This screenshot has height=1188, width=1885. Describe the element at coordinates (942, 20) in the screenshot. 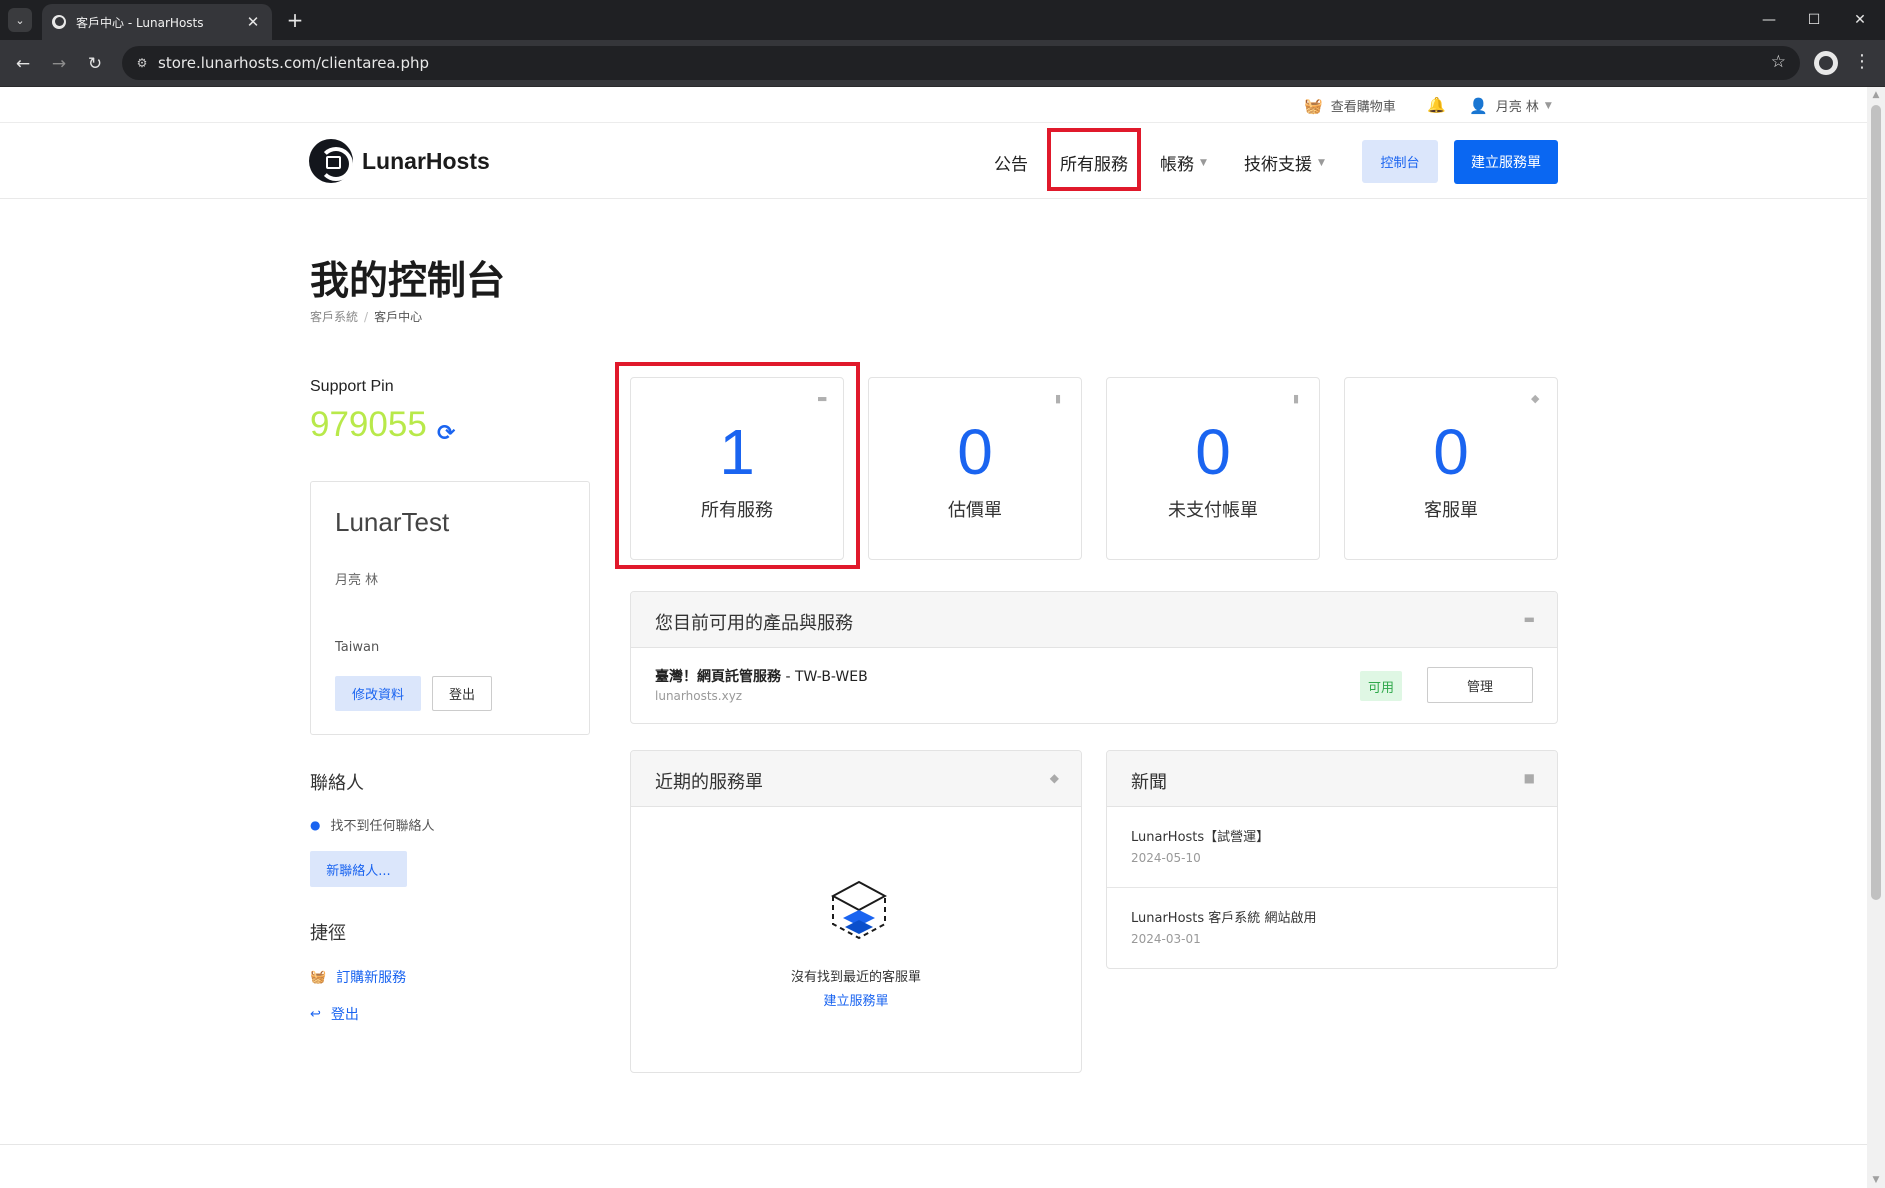

I see `browser-tab-bar: ⌄ 客戶中心 - LunarHosts ✕ + — ☐ ✕` at that location.